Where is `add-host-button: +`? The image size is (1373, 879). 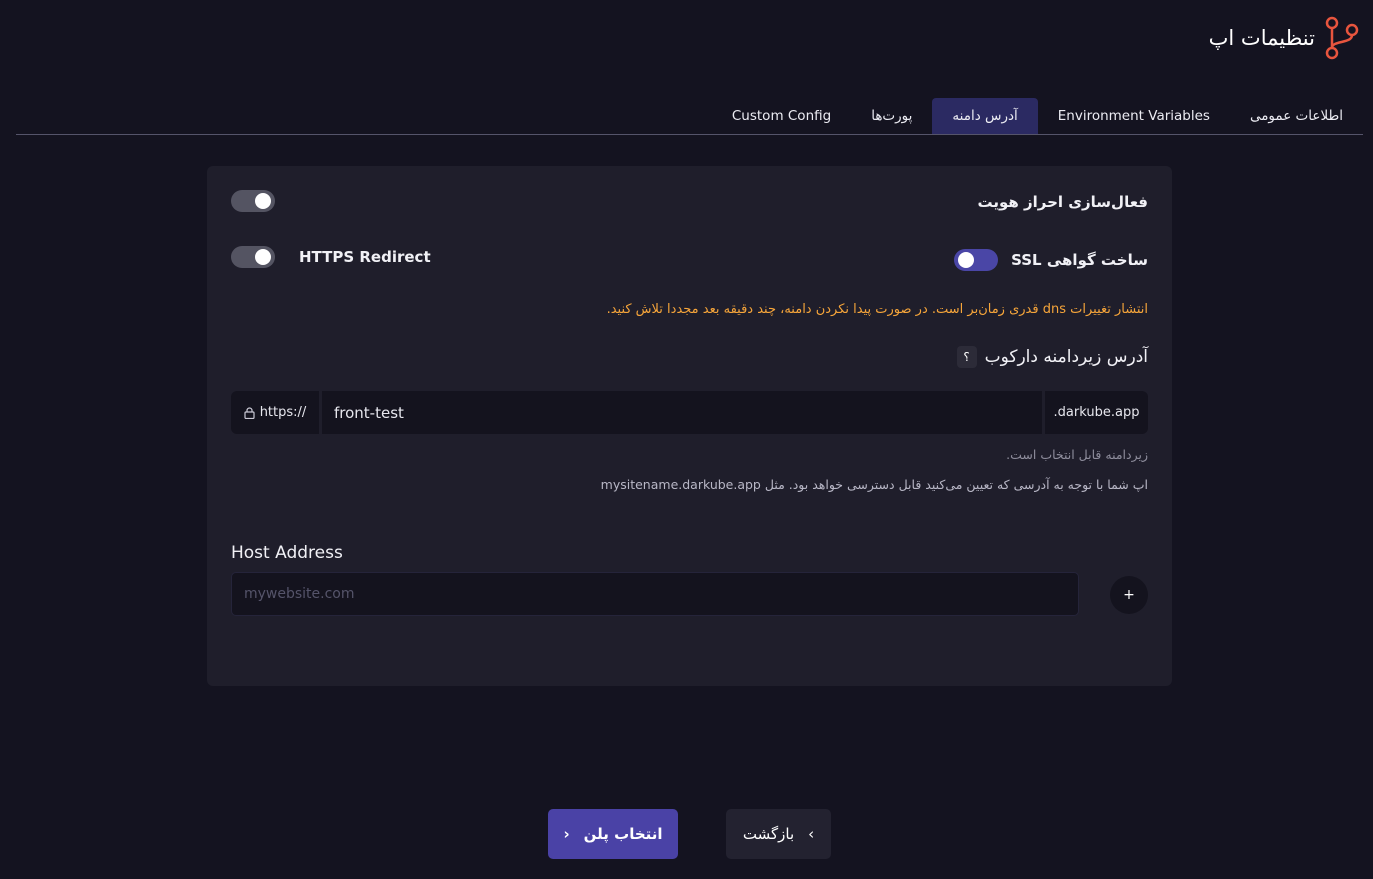 add-host-button: + is located at coordinates (1129, 595).